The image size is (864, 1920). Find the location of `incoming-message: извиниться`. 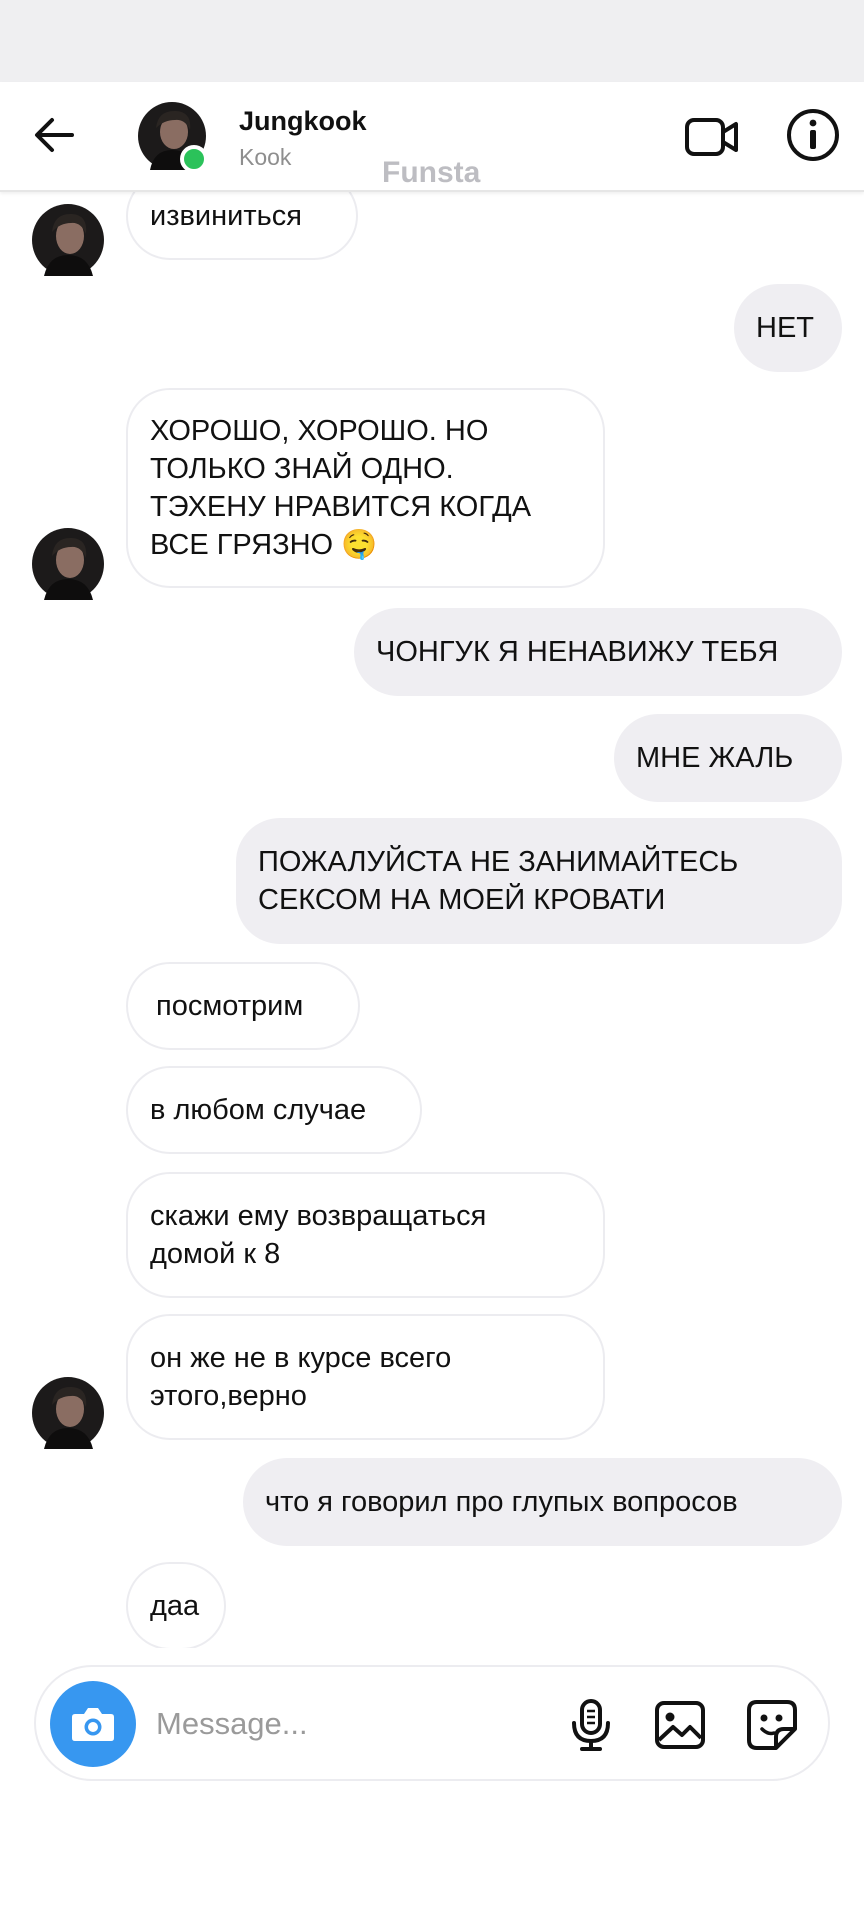

incoming-message: извиниться is located at coordinates (242, 226).